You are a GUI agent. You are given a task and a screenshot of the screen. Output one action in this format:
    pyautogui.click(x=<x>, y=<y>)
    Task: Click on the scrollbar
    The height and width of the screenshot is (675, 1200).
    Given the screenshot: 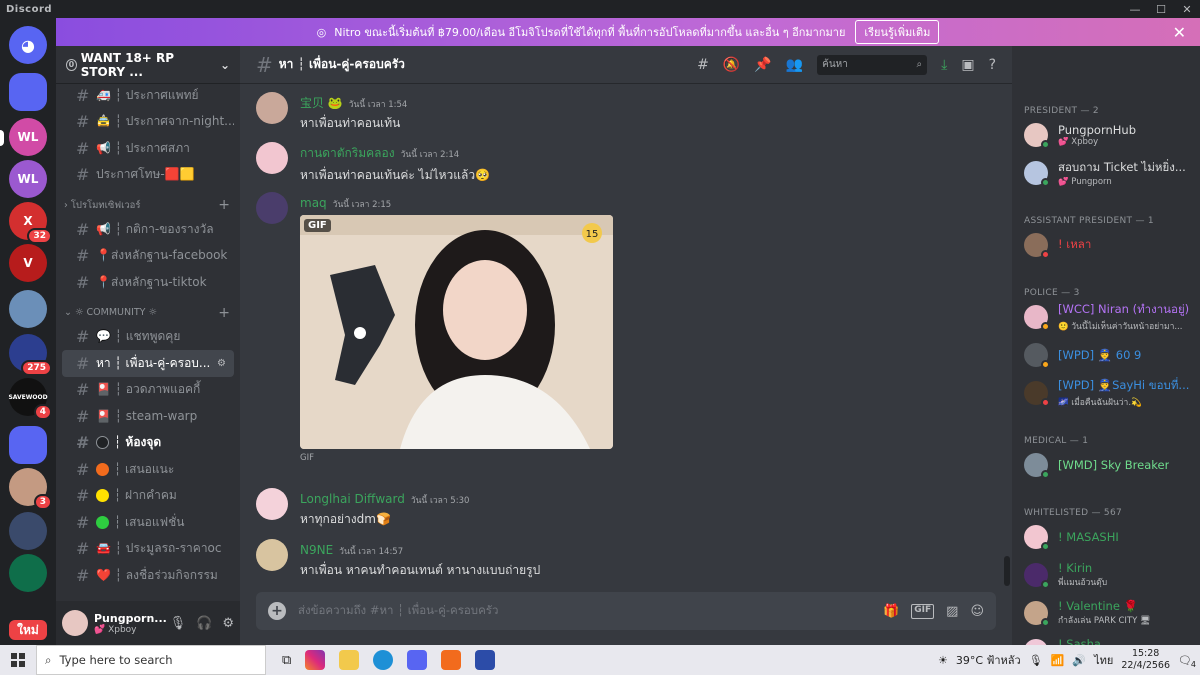 What is the action you would take?
    pyautogui.click(x=1007, y=571)
    